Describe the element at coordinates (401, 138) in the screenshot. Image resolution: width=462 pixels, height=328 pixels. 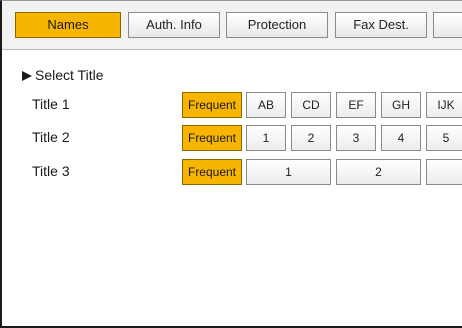
I see `title-2-key-4: 4` at that location.